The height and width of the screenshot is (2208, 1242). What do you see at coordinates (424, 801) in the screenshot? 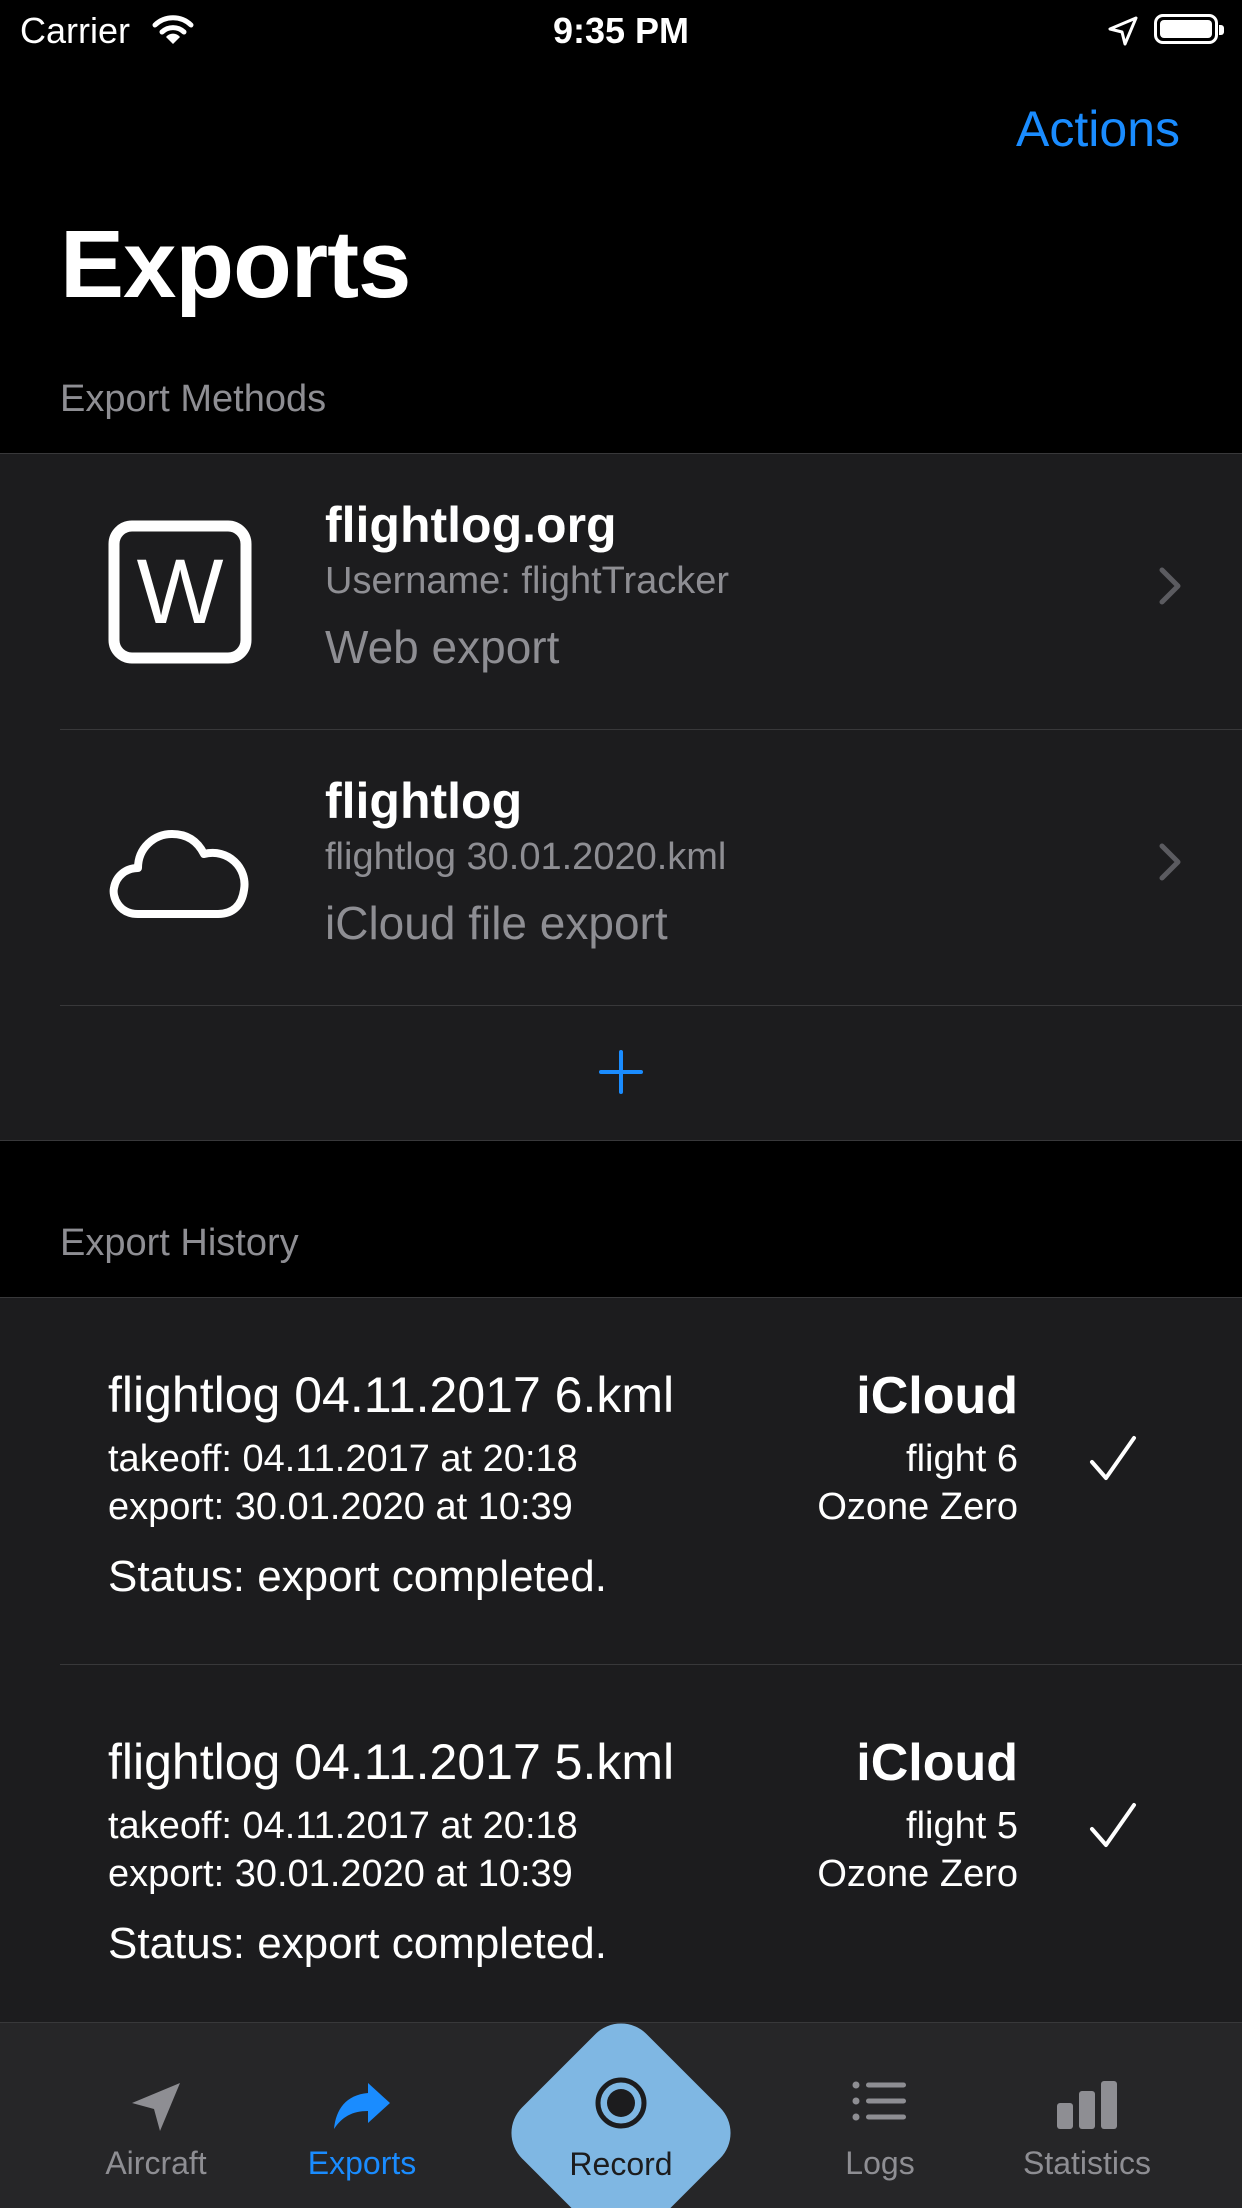
I see `method-title: flightlog` at bounding box center [424, 801].